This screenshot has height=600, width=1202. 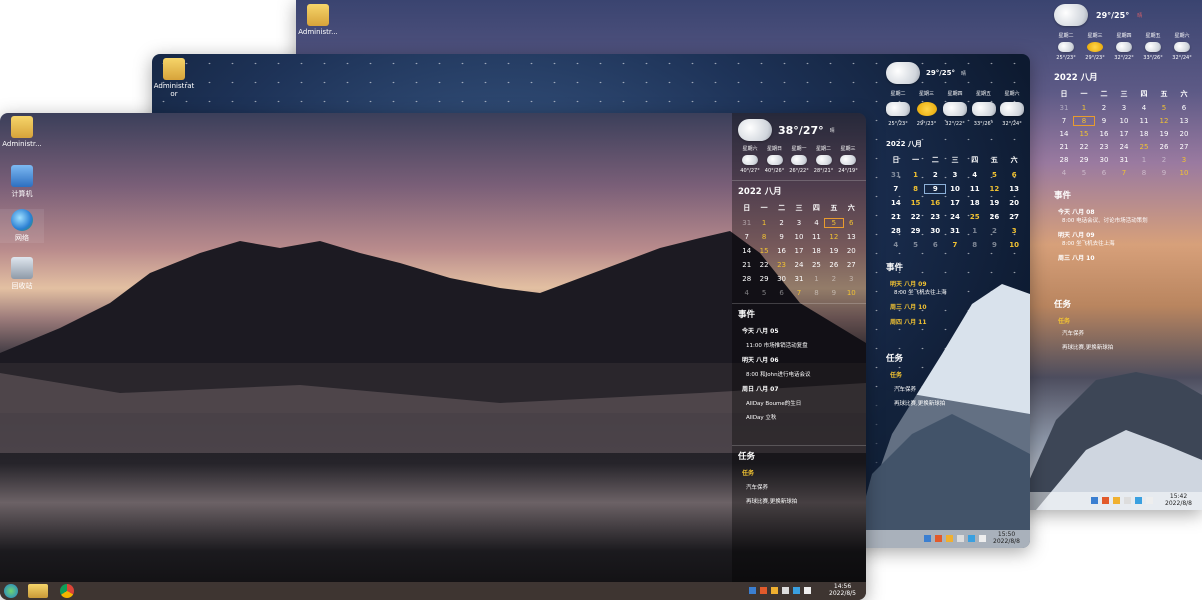 What do you see at coordinates (833, 237) in the screenshot?
I see `calendar-day: 12` at bounding box center [833, 237].